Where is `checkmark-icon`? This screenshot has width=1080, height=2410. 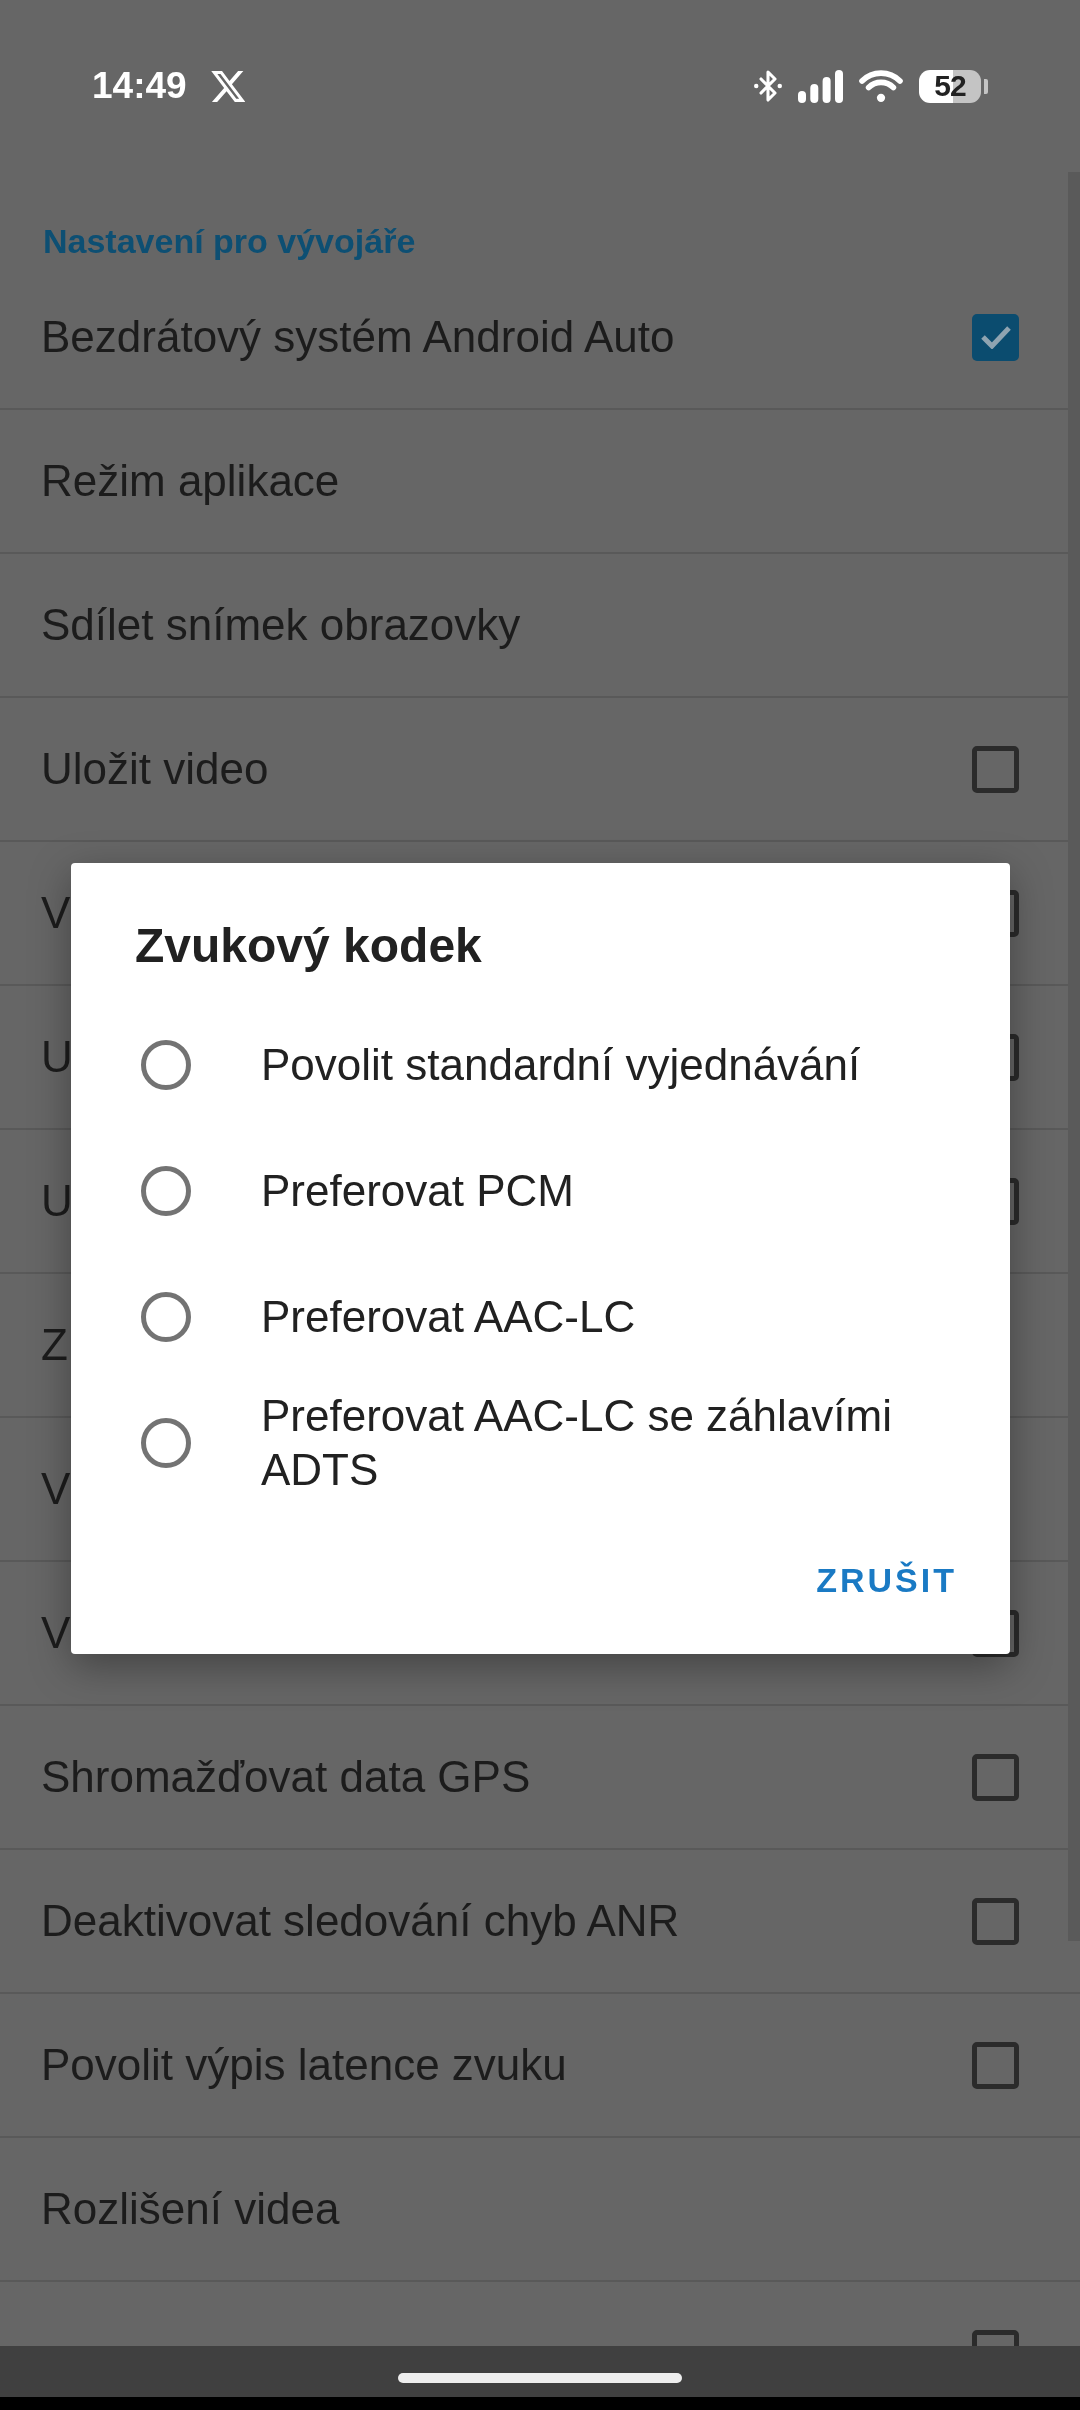
checkmark-icon is located at coordinates (995, 337).